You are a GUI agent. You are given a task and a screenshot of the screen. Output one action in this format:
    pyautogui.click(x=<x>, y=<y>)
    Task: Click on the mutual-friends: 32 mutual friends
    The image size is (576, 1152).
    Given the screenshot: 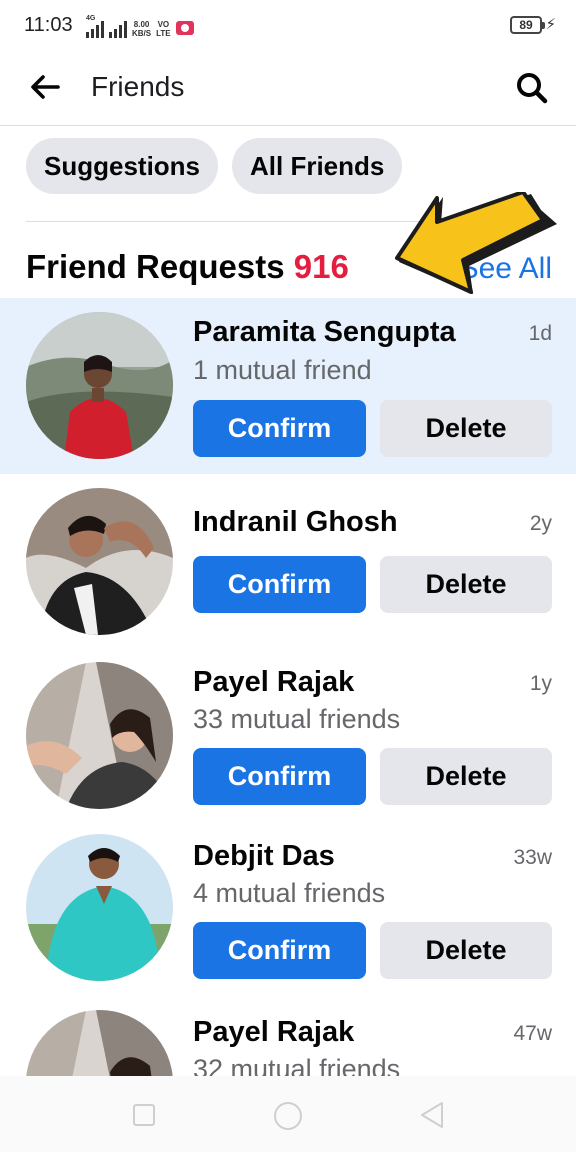 What is the action you would take?
    pyautogui.click(x=296, y=1065)
    